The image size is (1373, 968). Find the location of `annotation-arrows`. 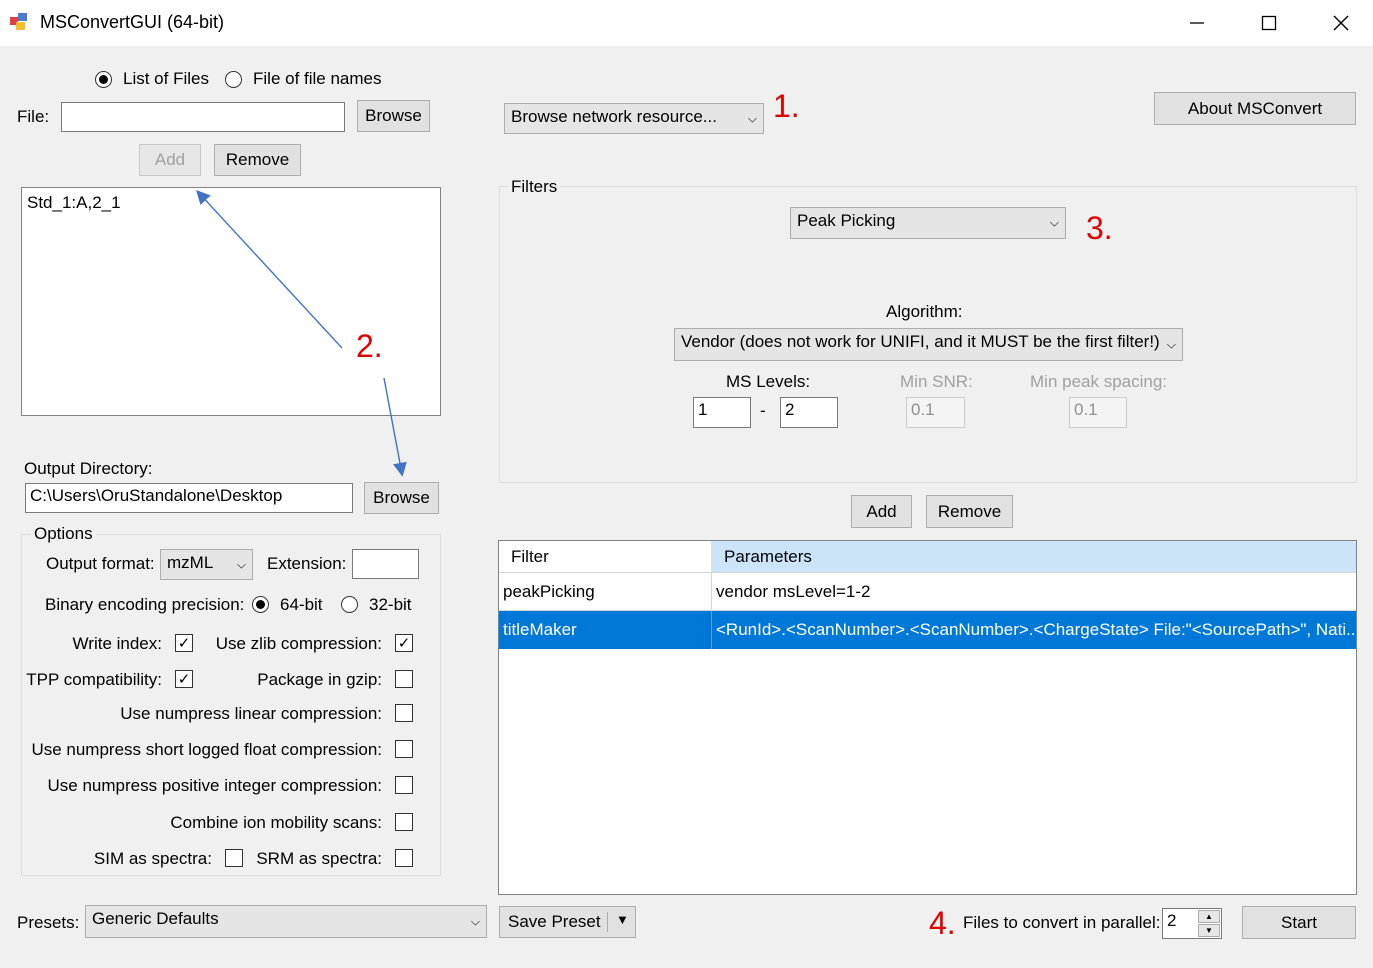

annotation-arrows is located at coordinates (301, 333).